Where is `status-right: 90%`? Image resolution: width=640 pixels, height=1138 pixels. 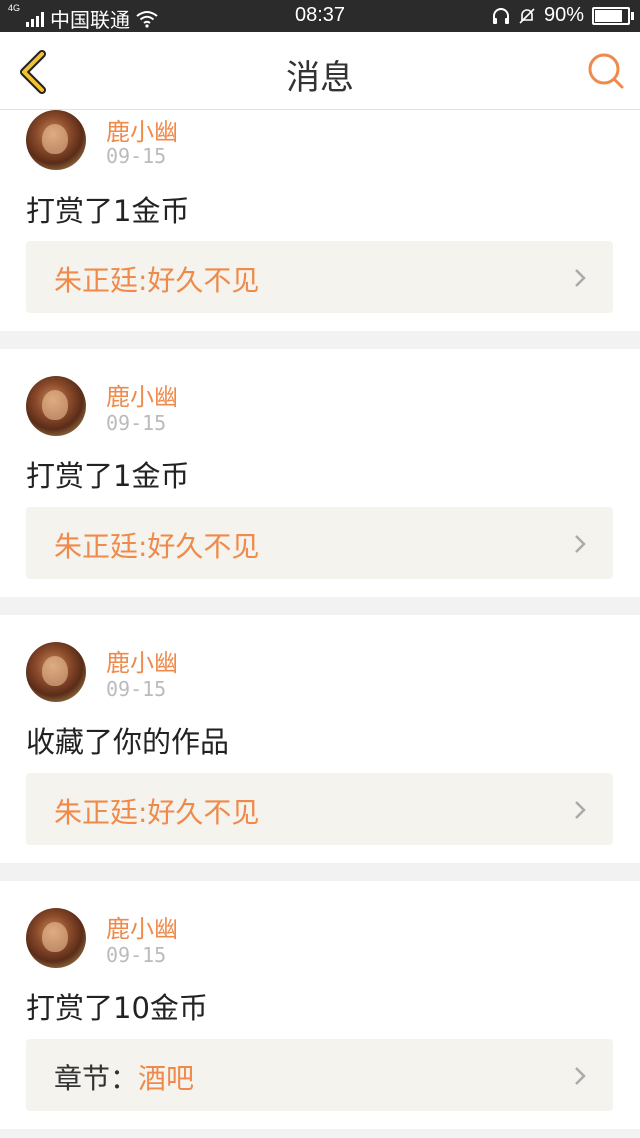 status-right: 90% is located at coordinates (563, 15).